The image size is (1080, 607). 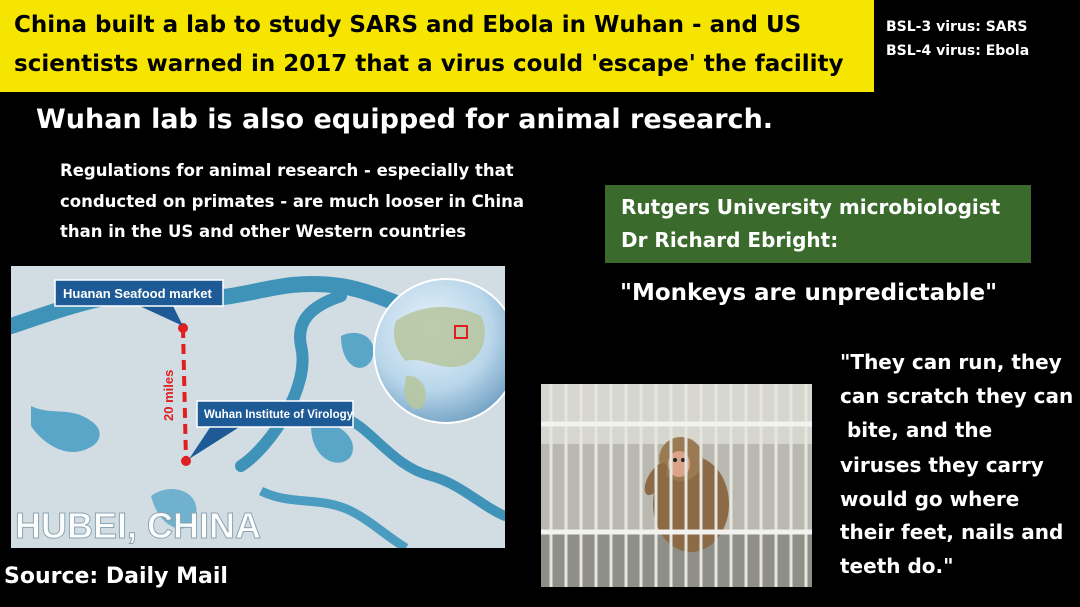 I want to click on bsl4-note: BSL-4 virus: Ebola, so click(x=958, y=51).